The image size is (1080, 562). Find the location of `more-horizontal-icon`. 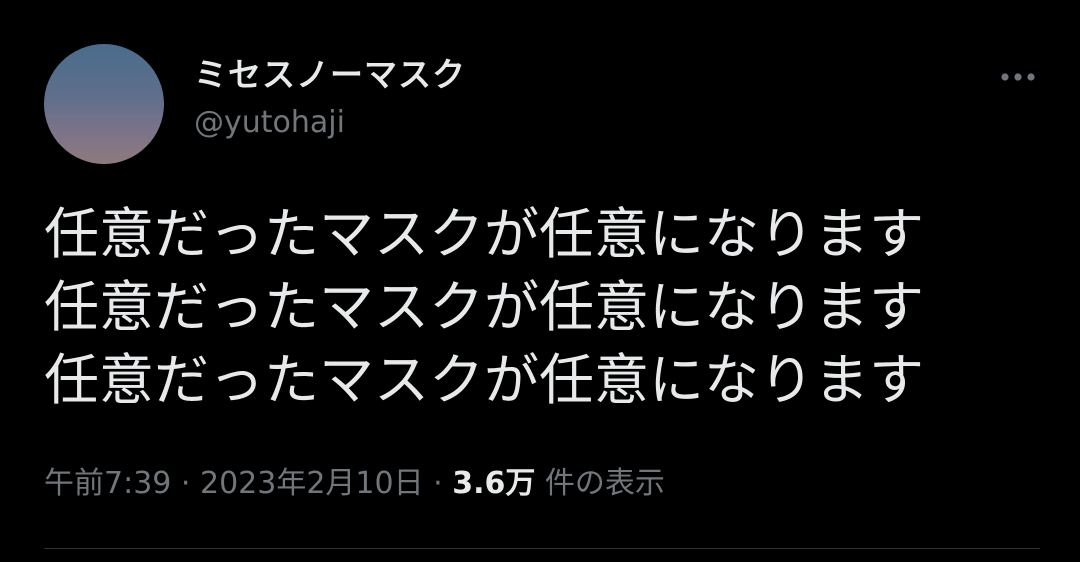

more-horizontal-icon is located at coordinates (1018, 77).